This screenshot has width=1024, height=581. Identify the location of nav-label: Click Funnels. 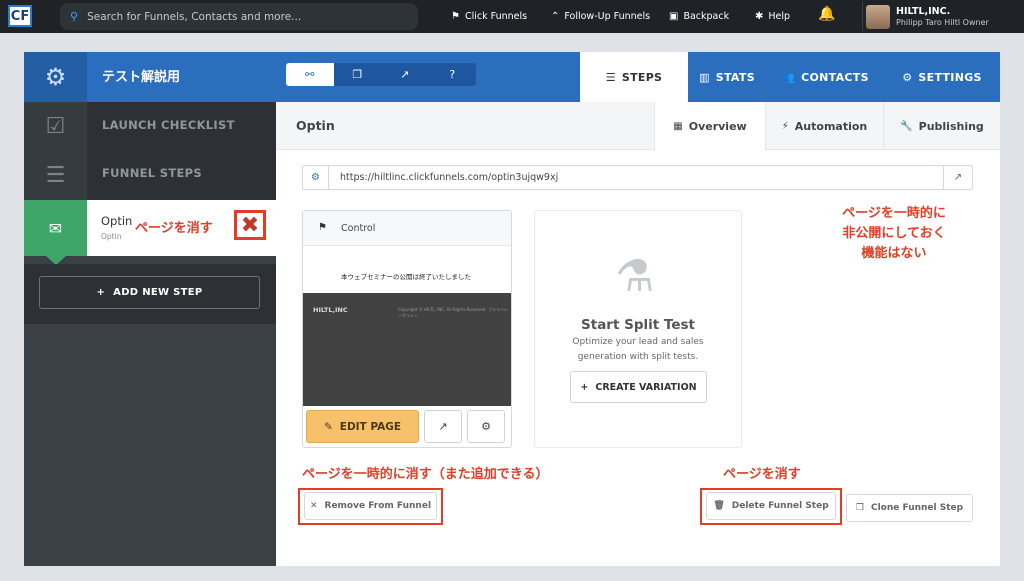
(496, 16).